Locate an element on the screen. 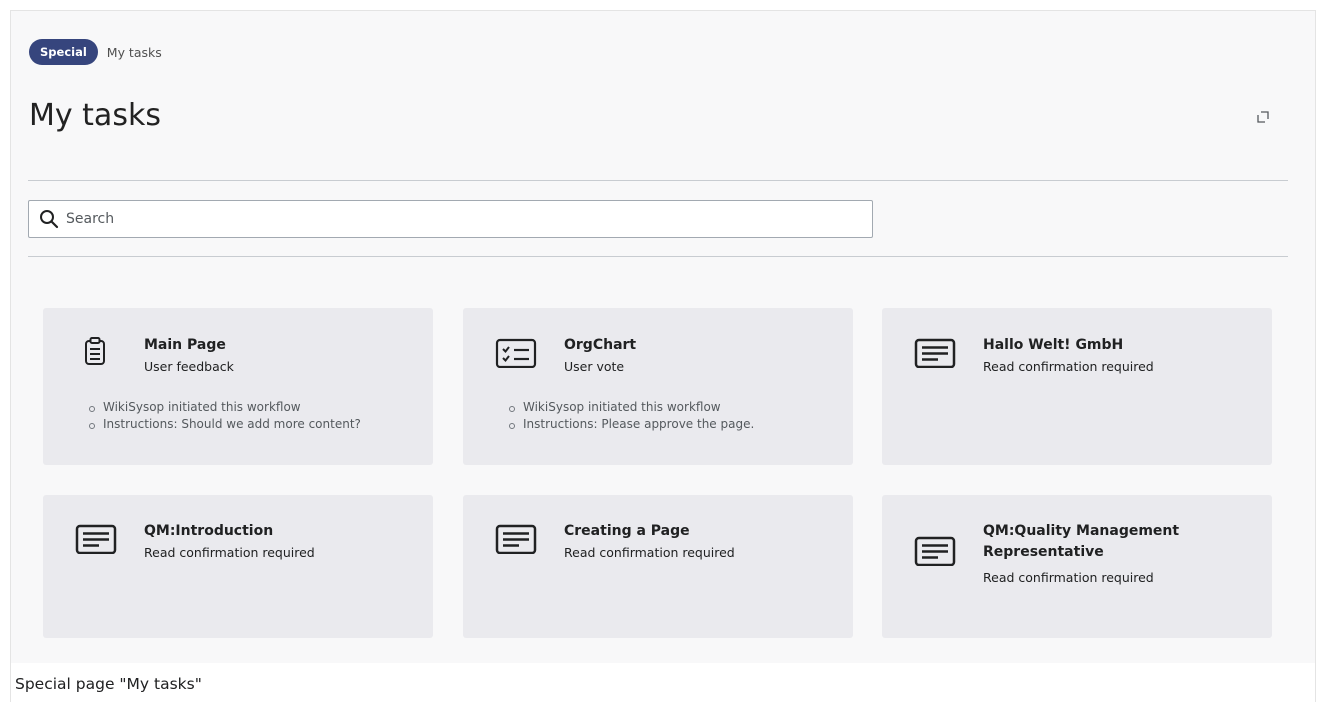 This screenshot has height=702, width=1322. search-input is located at coordinates (469, 219).